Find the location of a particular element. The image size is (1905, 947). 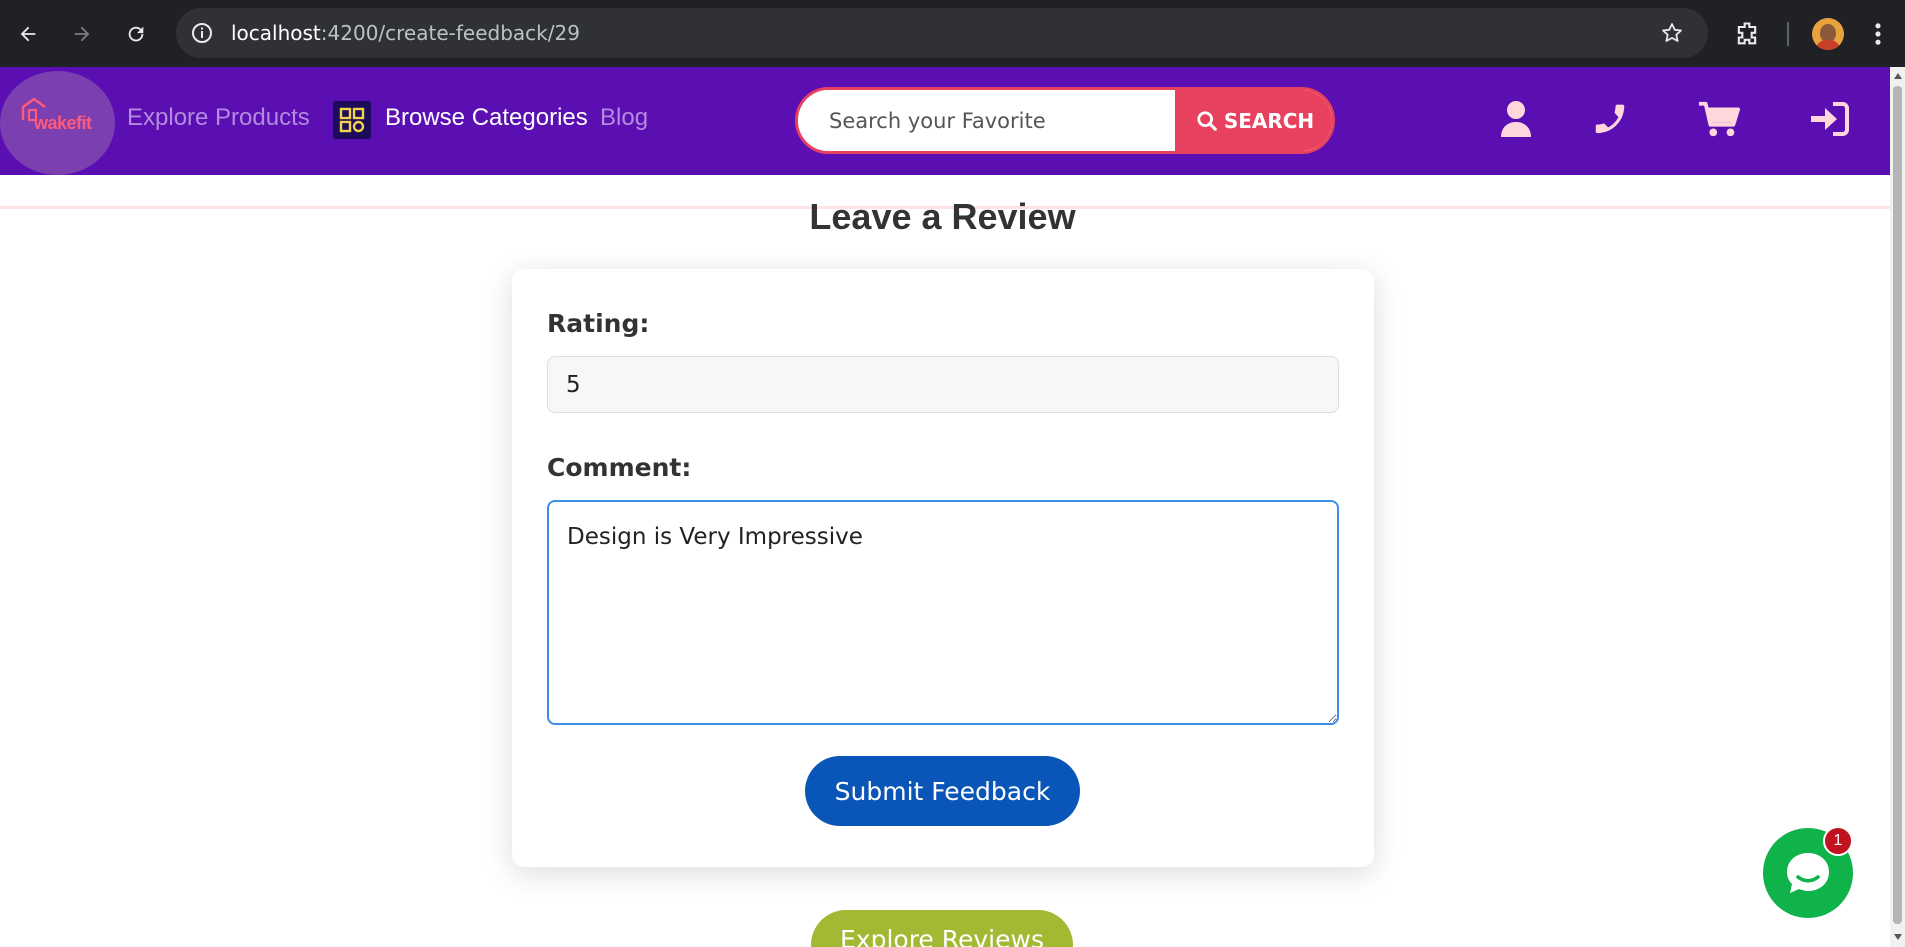

back-button is located at coordinates (28, 34).